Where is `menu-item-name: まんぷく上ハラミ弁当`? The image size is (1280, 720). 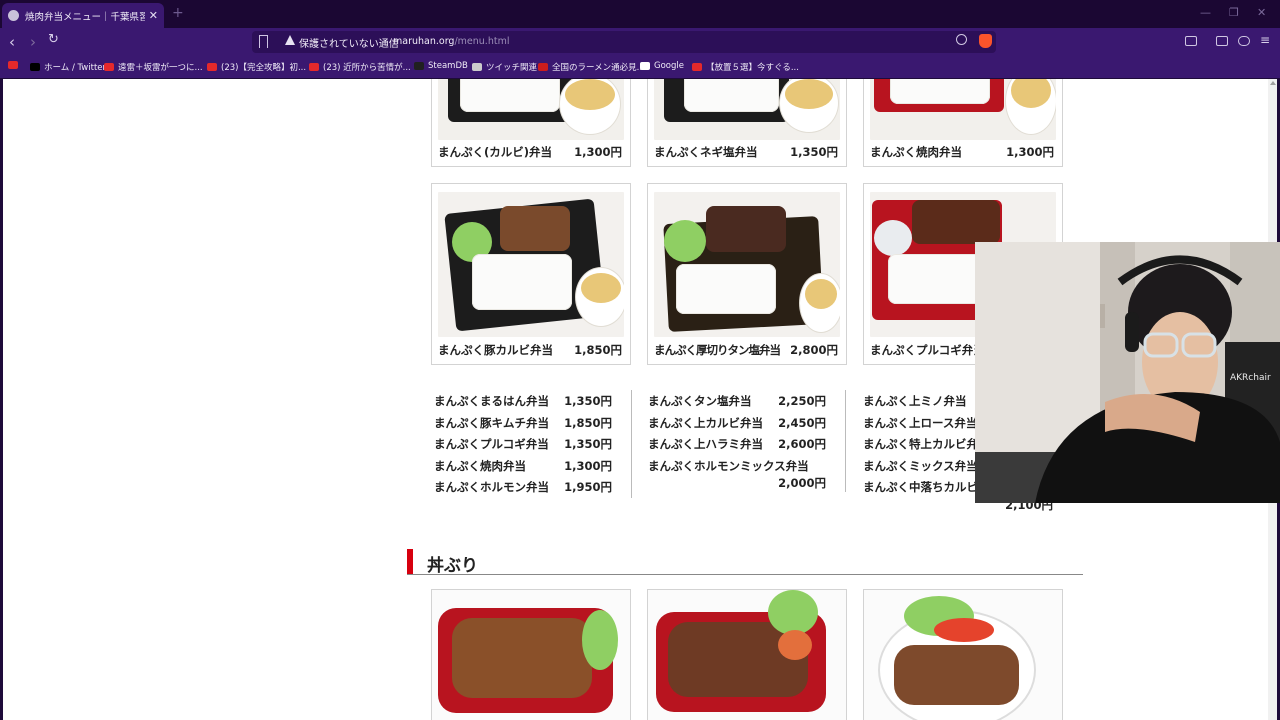
menu-item-name: まんぷく上ハラミ弁当 is located at coordinates (705, 444).